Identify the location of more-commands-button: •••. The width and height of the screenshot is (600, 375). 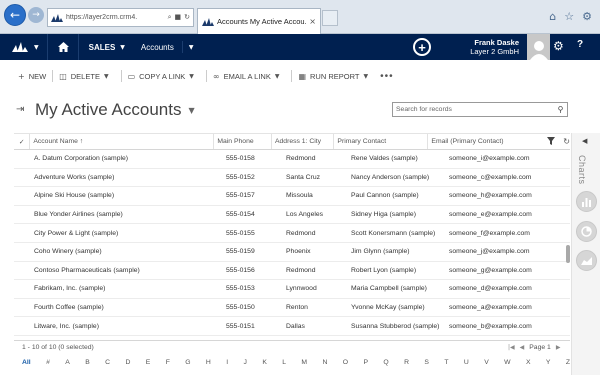
(387, 76).